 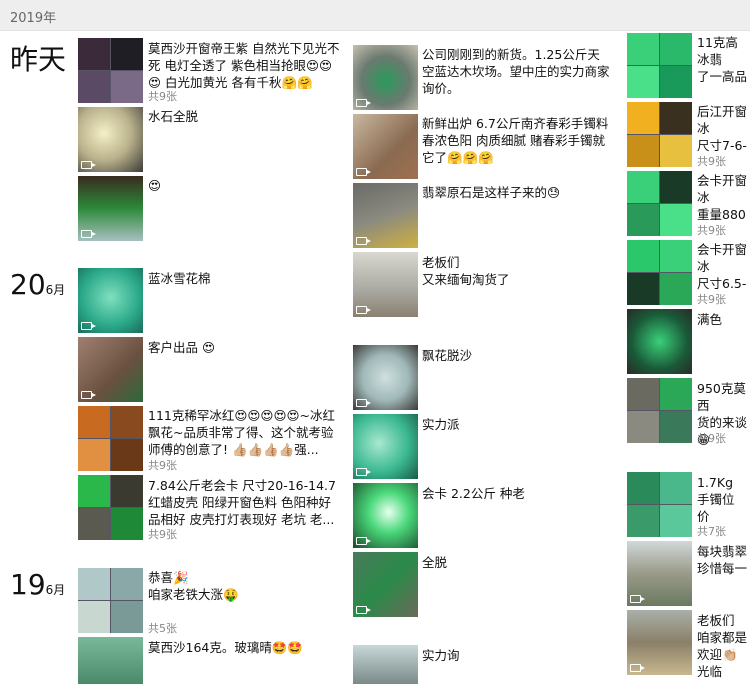 I want to click on post-text: 😍, so click(x=244, y=185).